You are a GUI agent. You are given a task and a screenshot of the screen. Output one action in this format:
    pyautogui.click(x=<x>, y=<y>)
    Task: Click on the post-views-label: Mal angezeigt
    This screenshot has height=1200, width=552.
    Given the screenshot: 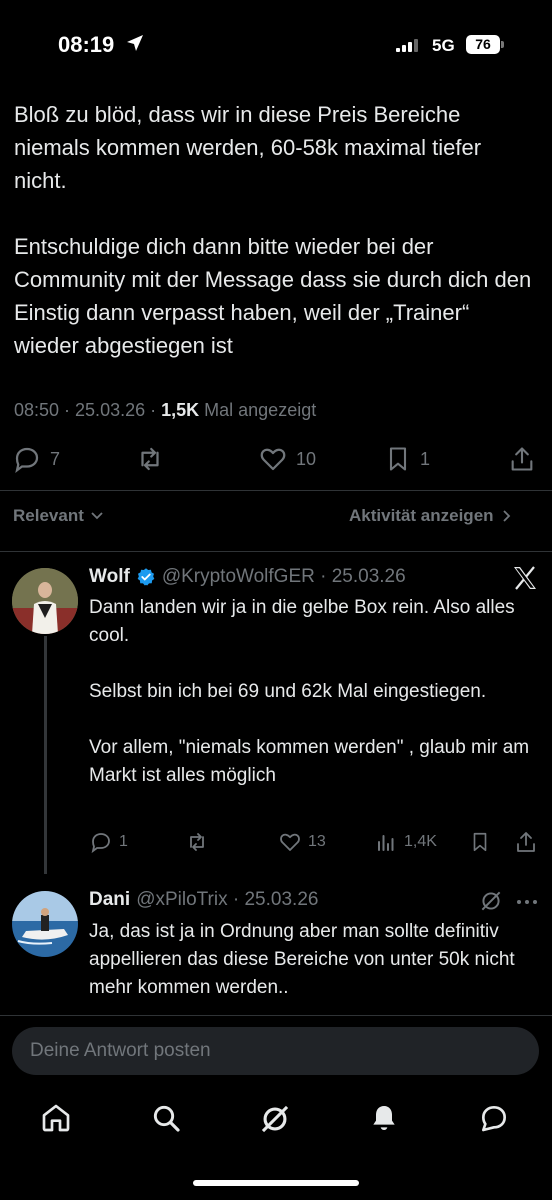 What is the action you would take?
    pyautogui.click(x=258, y=410)
    